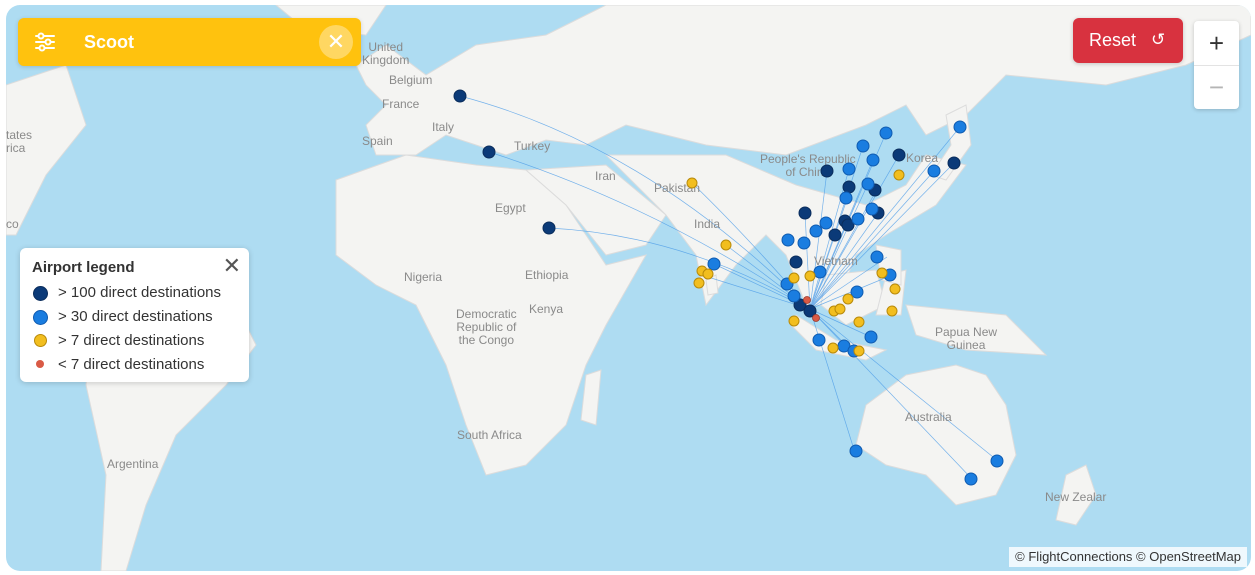  I want to click on map-label-pakistan: Pakistan, so click(677, 188).